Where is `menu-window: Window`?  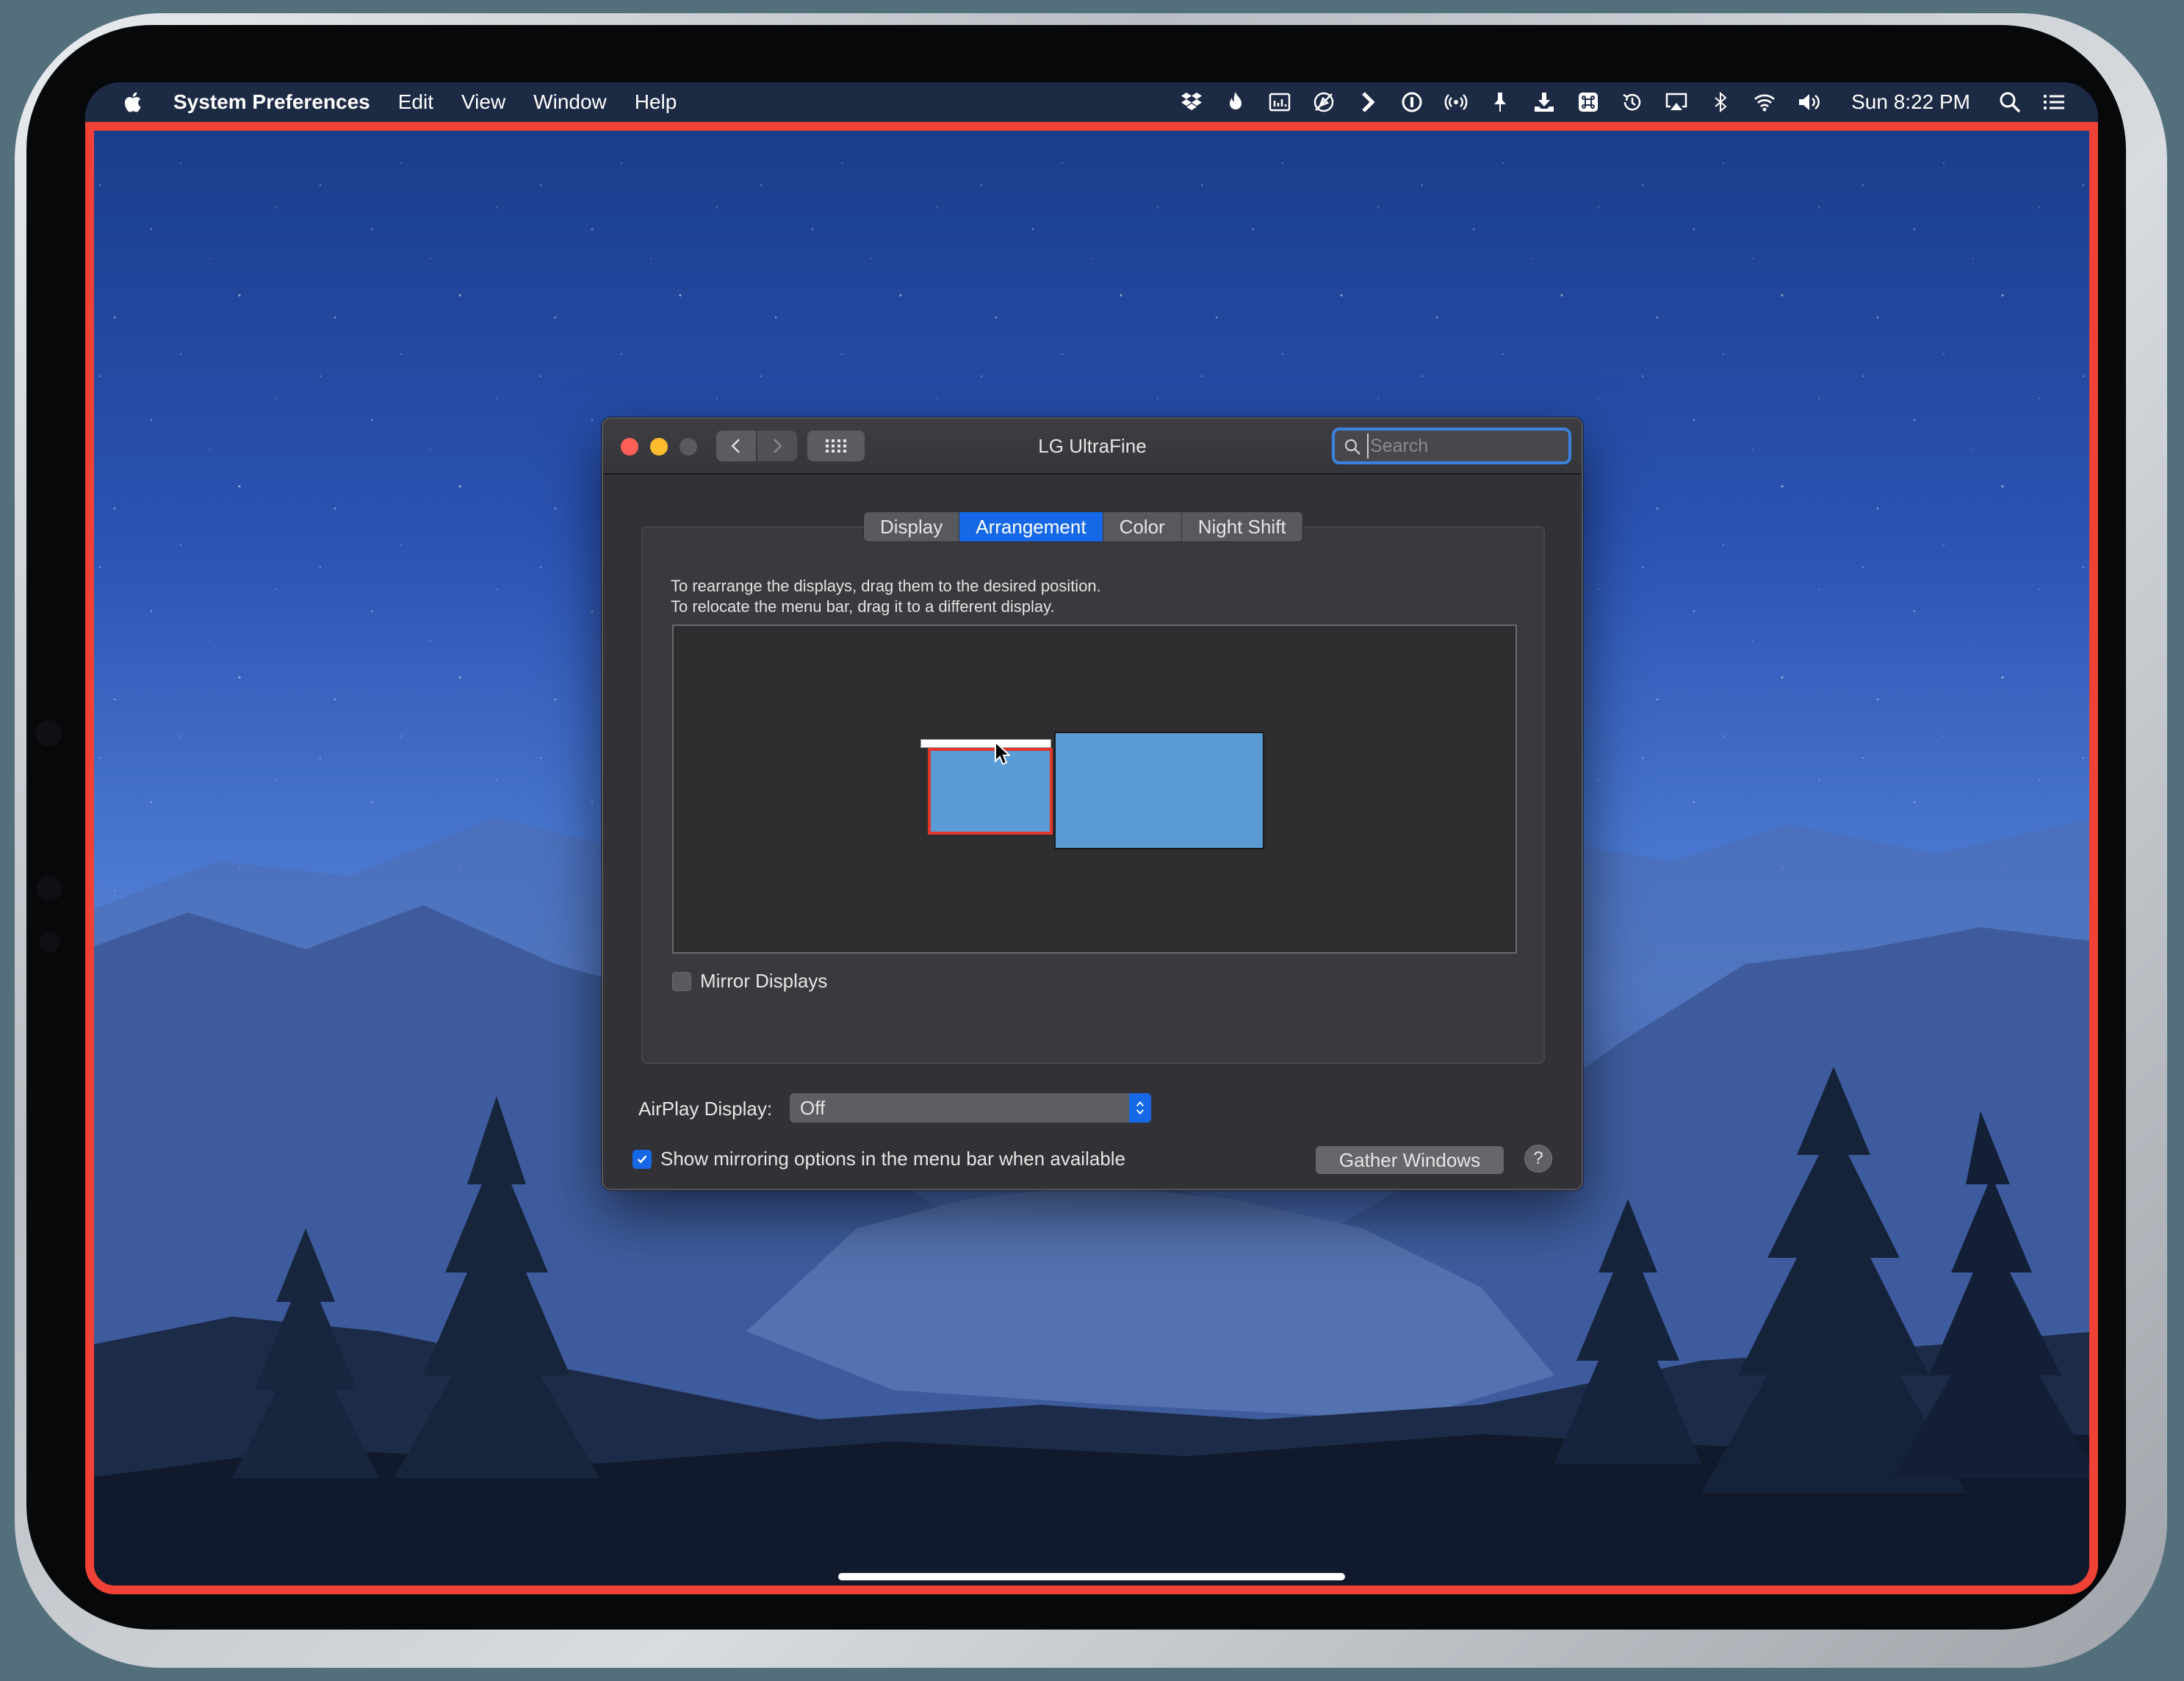 menu-window: Window is located at coordinates (570, 102).